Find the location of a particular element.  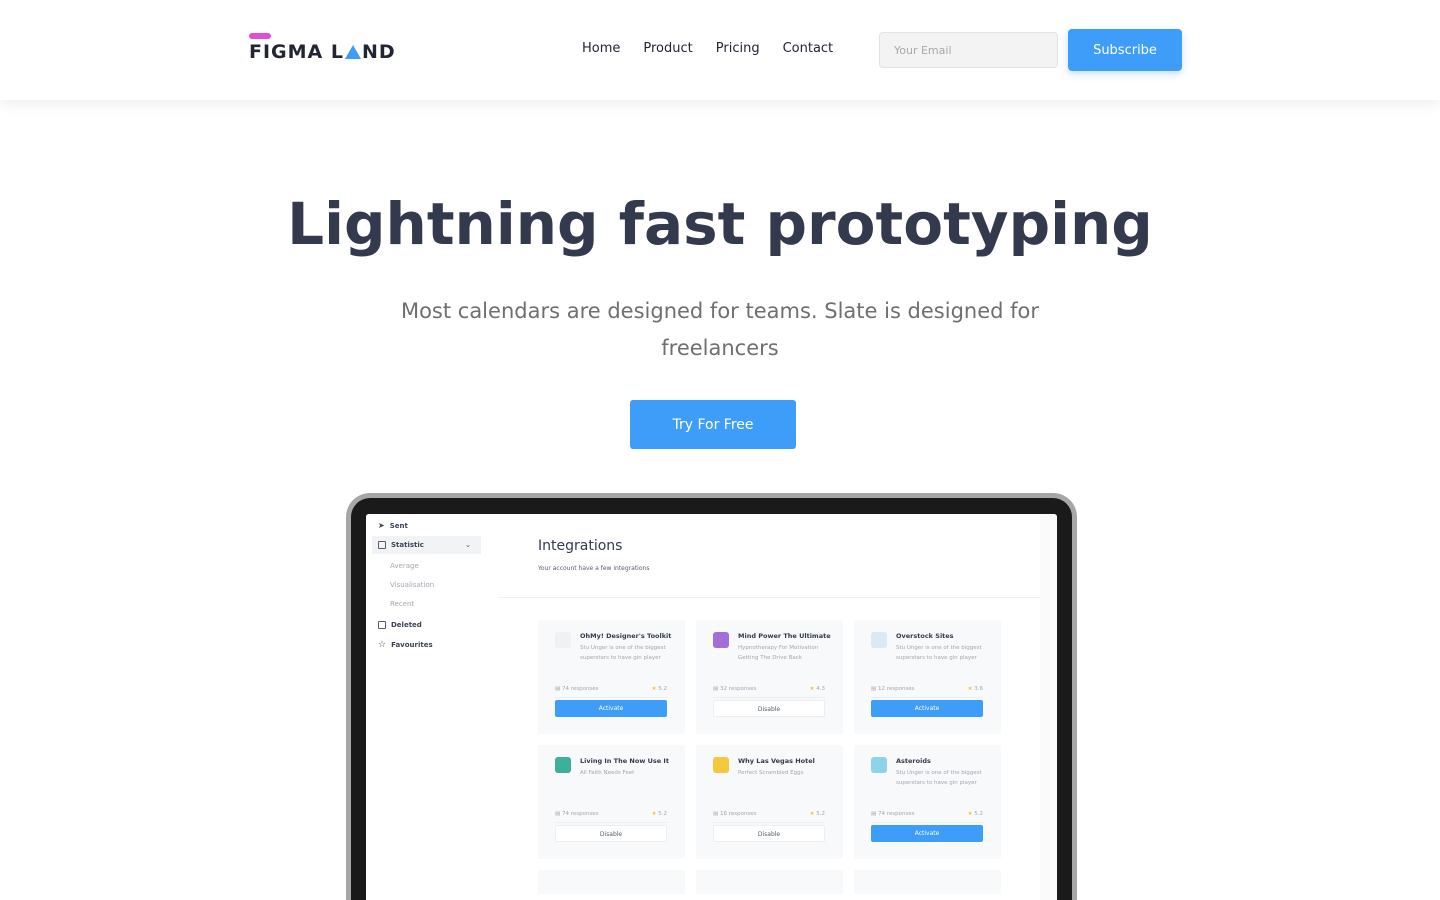

star-icon: ☆ is located at coordinates (382, 645).